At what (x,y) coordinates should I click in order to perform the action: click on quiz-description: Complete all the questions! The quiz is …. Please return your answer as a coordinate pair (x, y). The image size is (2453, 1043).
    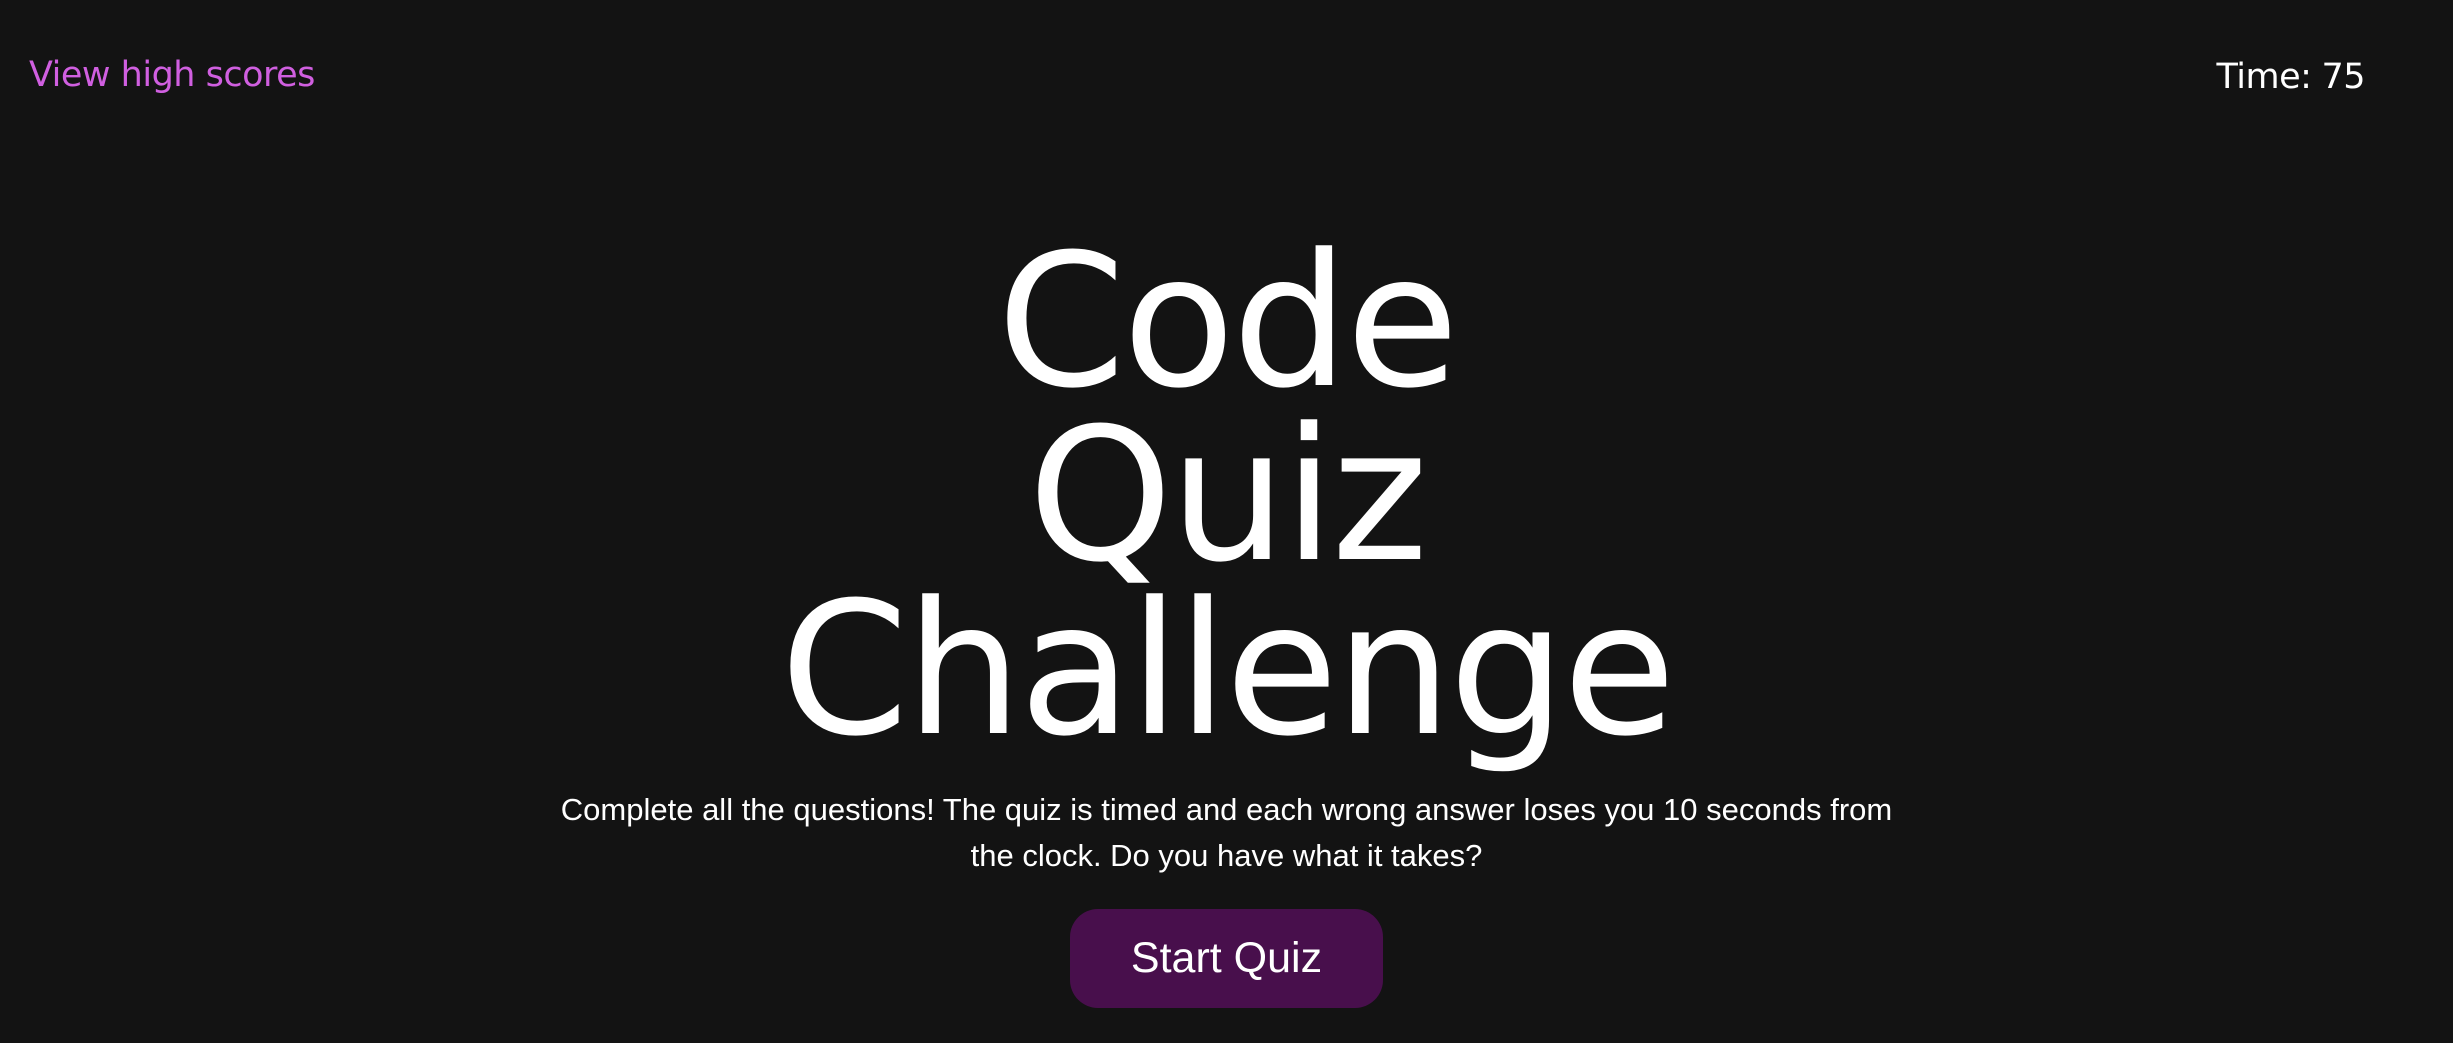
    Looking at the image, I should click on (1226, 832).